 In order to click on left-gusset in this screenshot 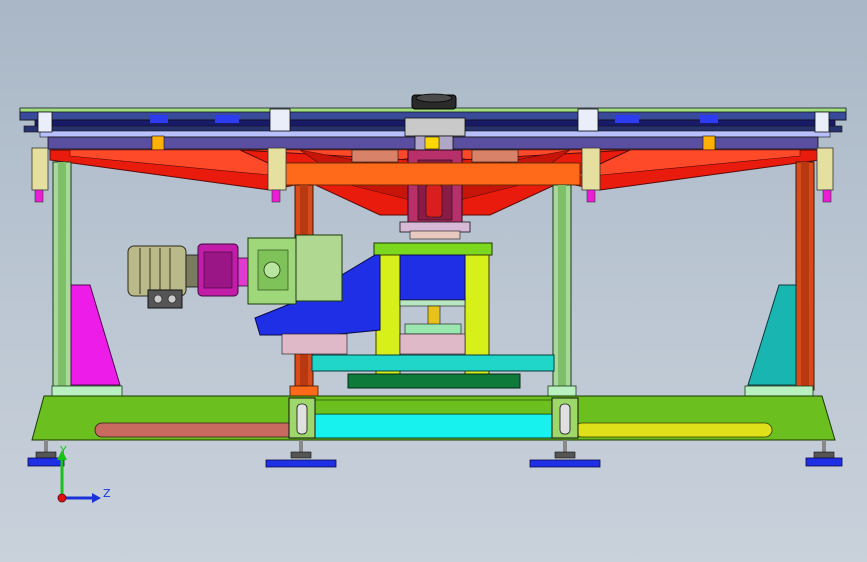, I will do `click(95, 335)`.